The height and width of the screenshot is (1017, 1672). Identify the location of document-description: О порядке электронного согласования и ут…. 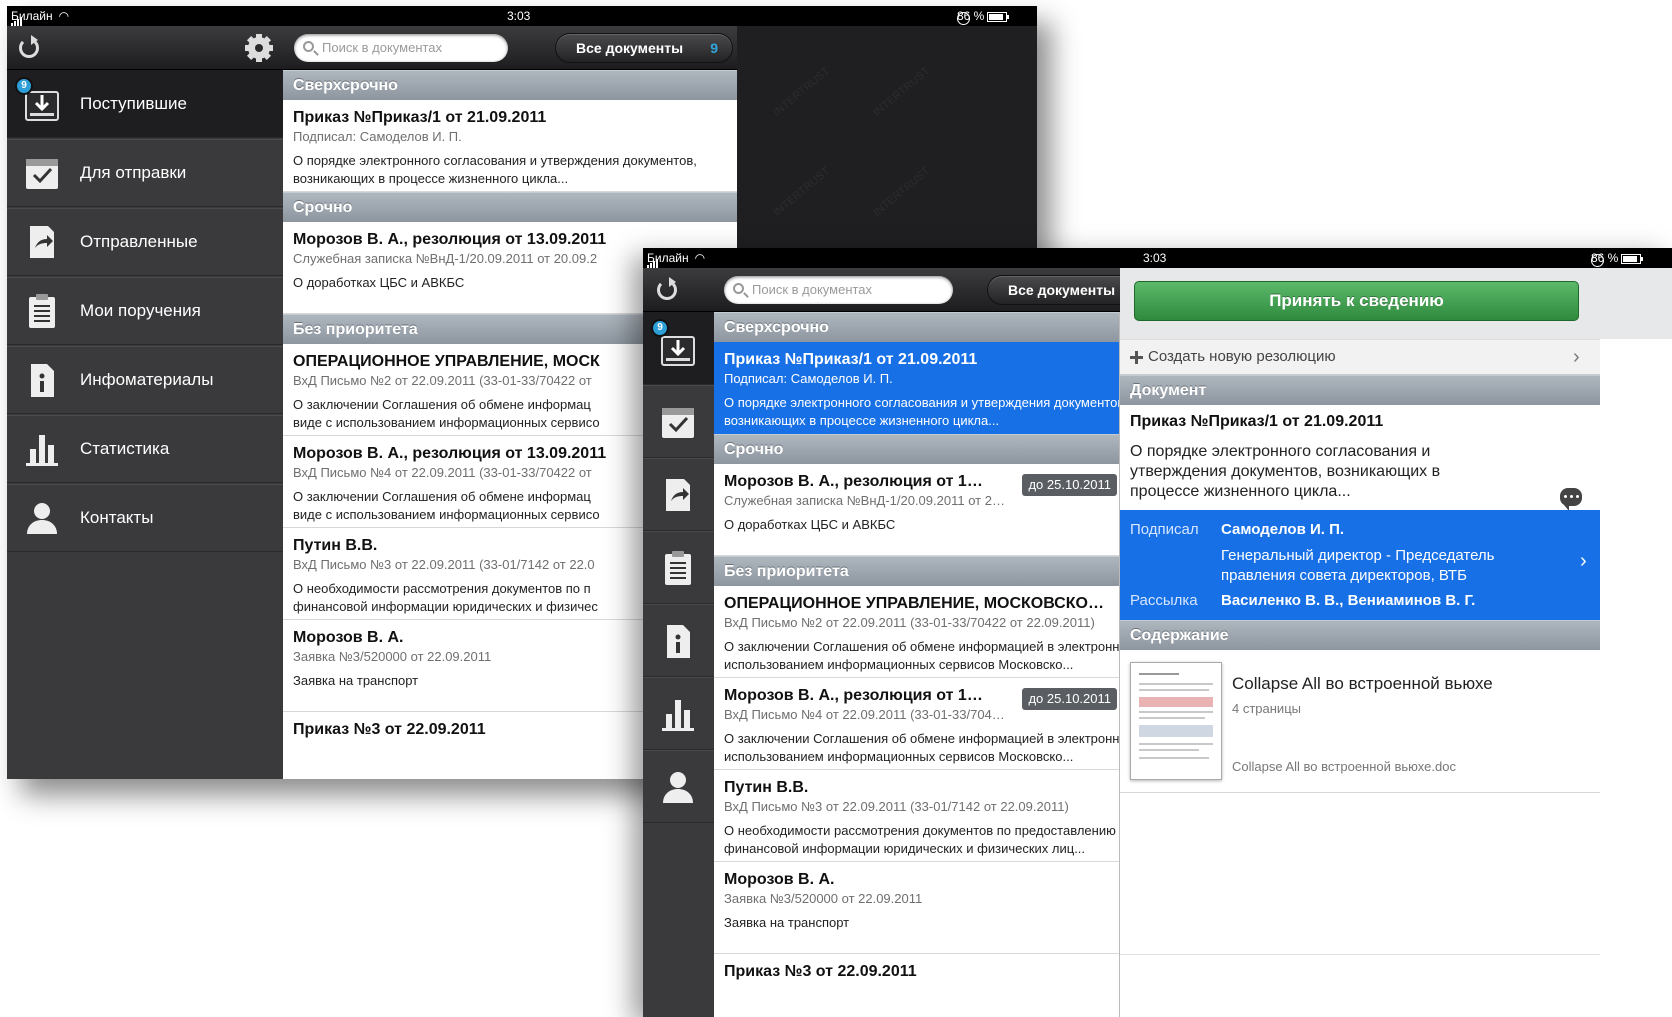
(1285, 471).